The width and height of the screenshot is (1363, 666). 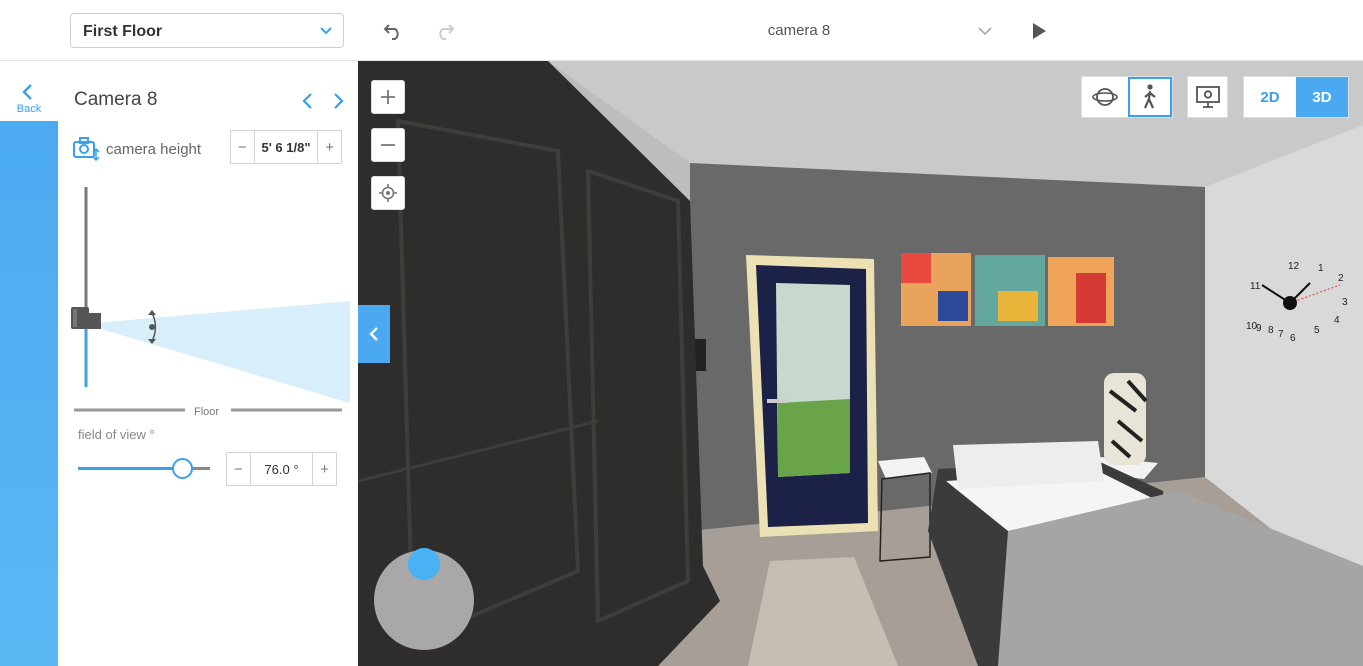 I want to click on camera-dropdown-chevron-icon, so click(x=985, y=31).